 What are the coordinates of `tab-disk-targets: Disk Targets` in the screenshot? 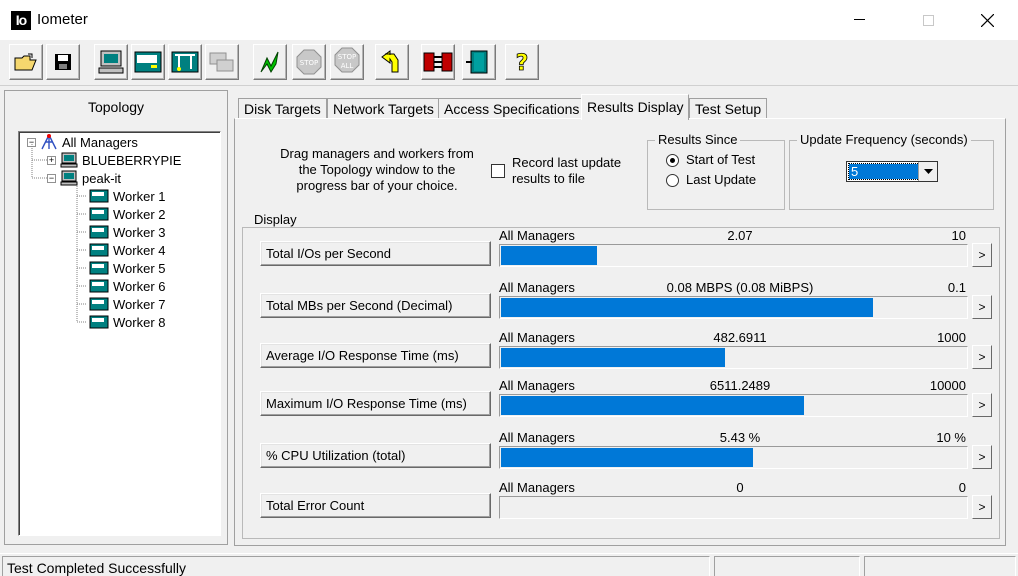 It's located at (282, 109).